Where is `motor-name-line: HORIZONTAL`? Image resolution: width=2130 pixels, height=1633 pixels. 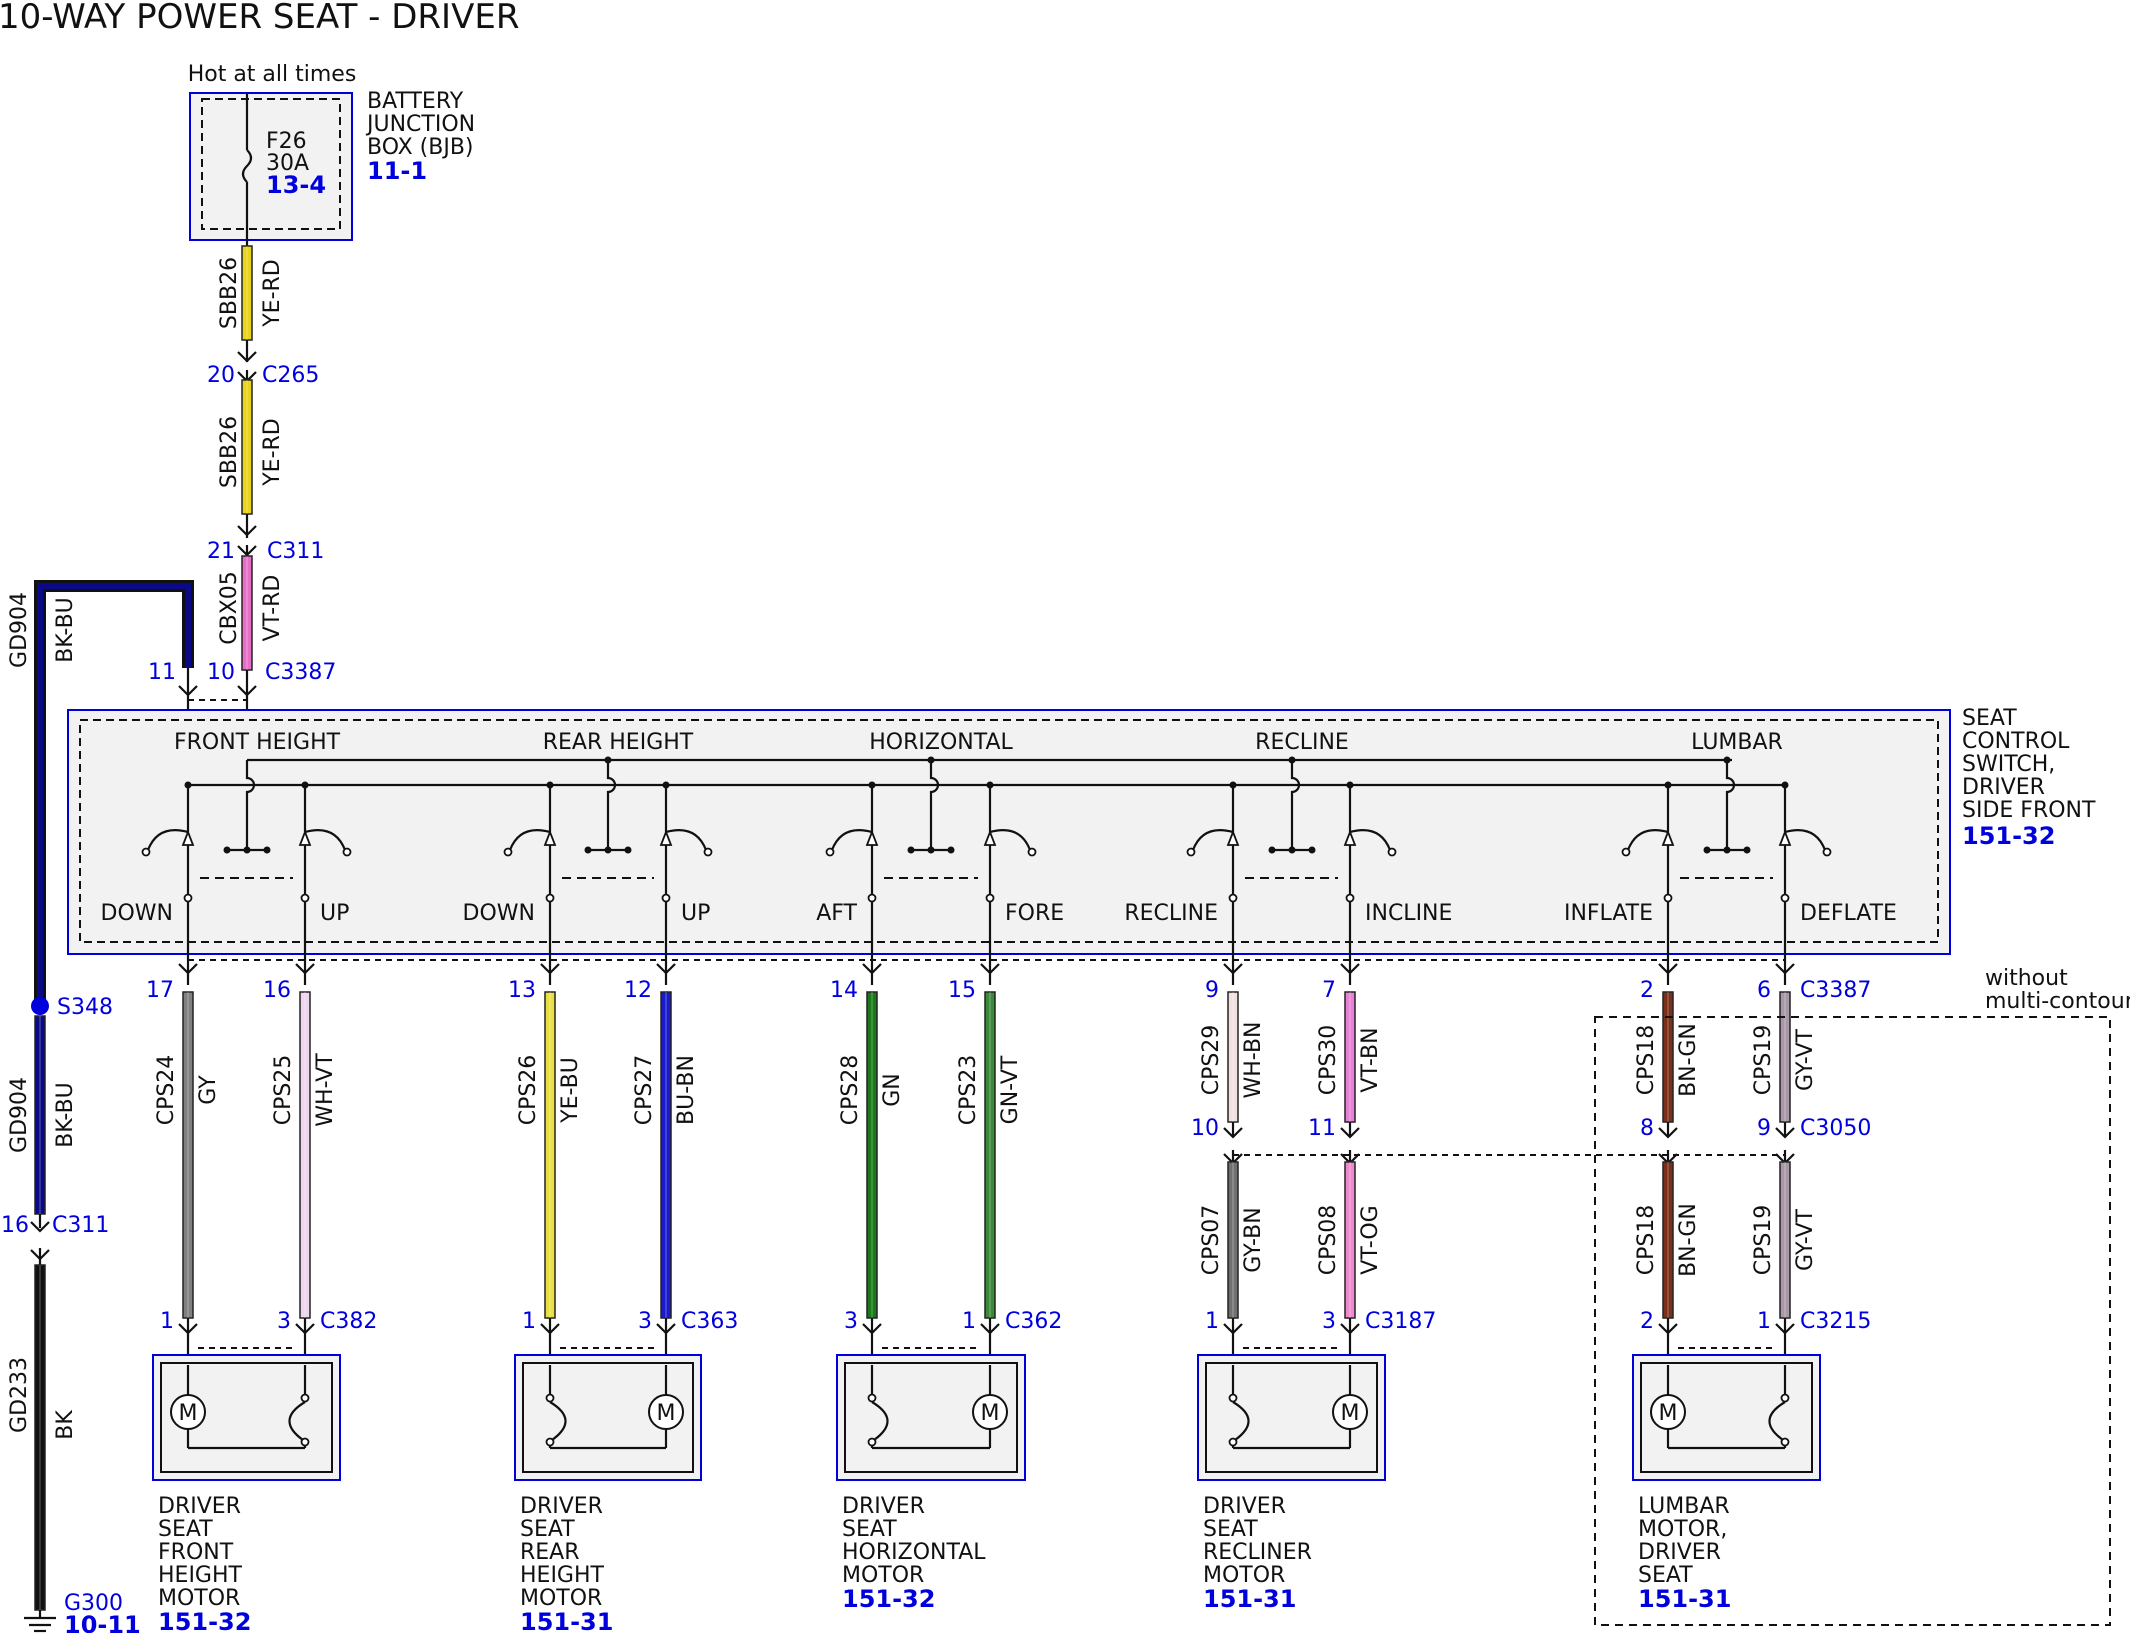
motor-name-line: HORIZONTAL is located at coordinates (914, 1552).